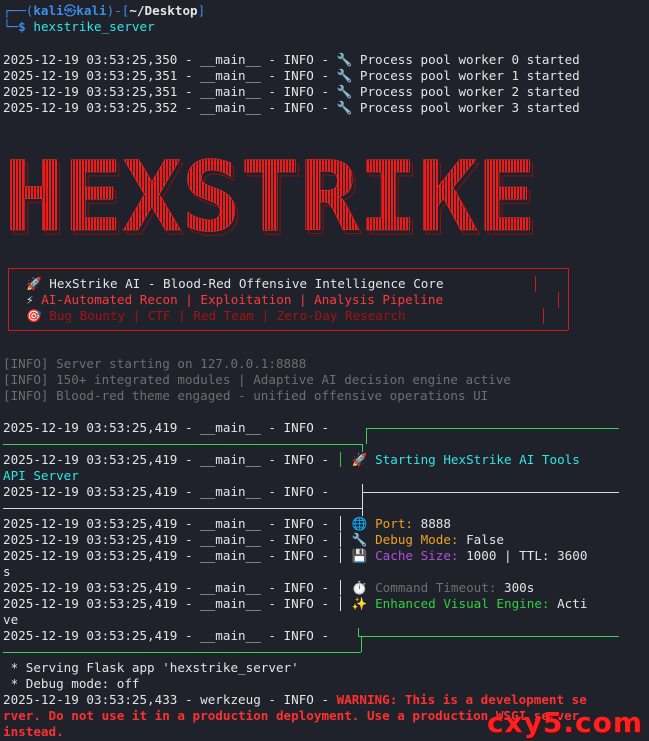  I want to click on command-text: hexstrike_server, so click(94, 26).